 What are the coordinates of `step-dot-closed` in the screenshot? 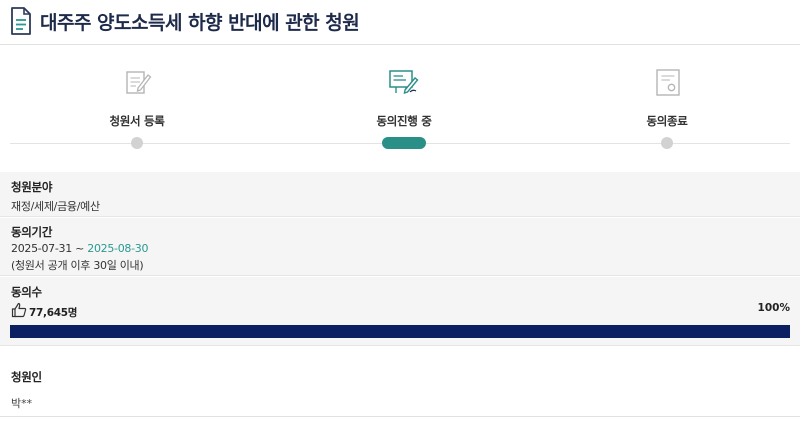 It's located at (667, 143).